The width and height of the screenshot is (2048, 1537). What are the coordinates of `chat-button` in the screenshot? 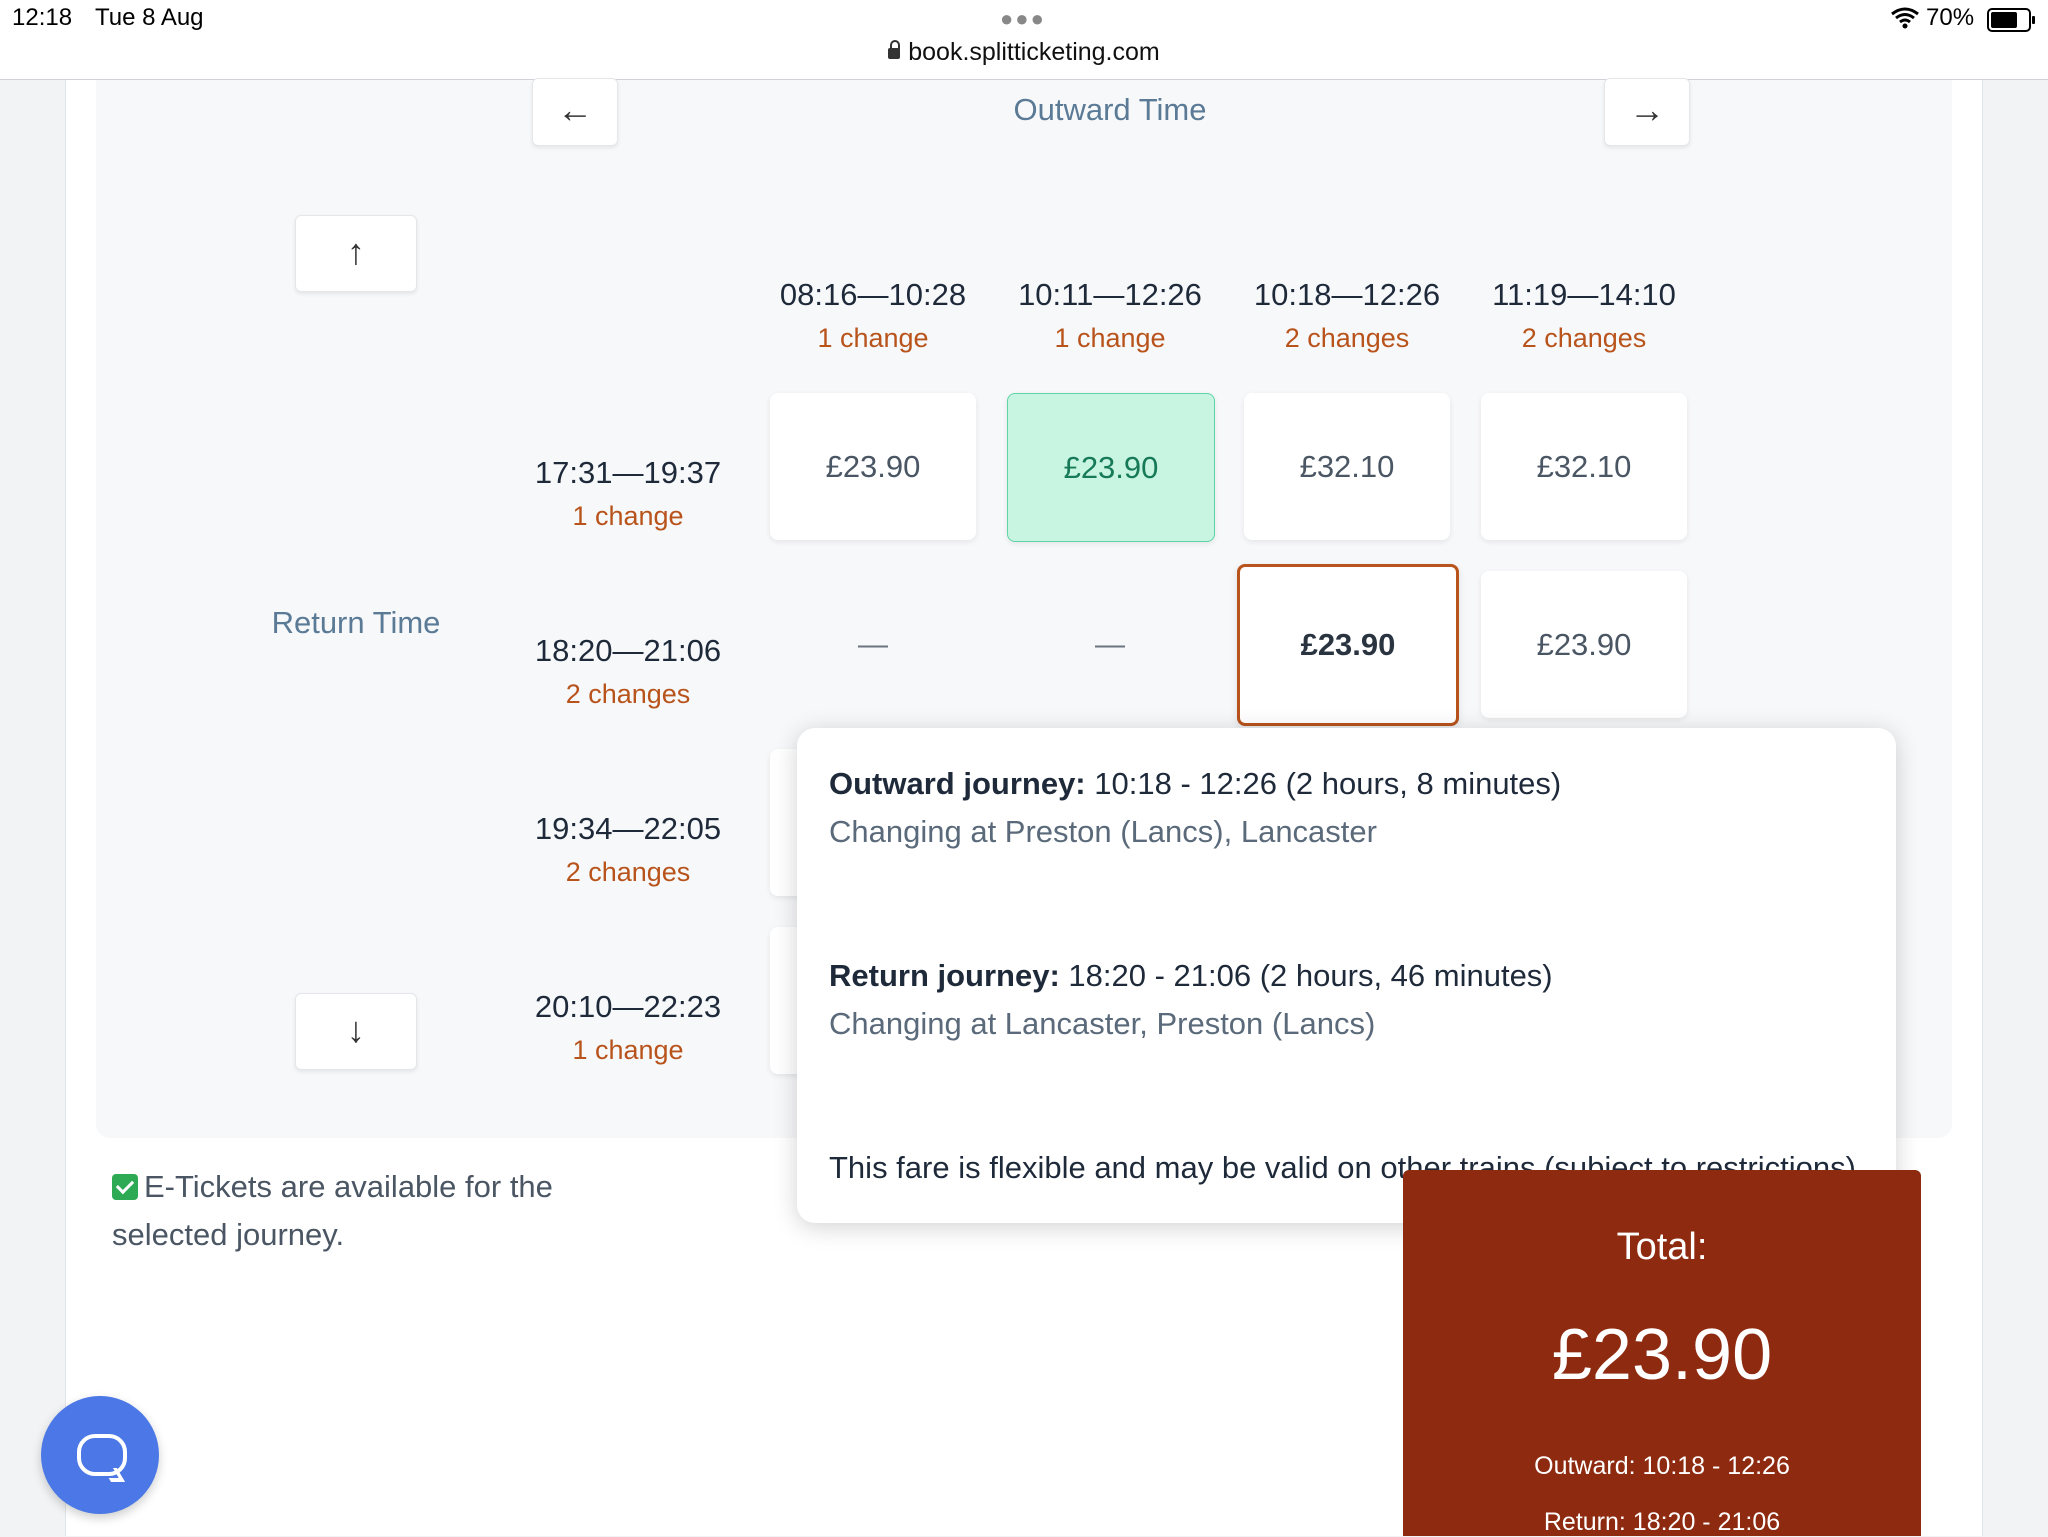 It's located at (100, 1455).